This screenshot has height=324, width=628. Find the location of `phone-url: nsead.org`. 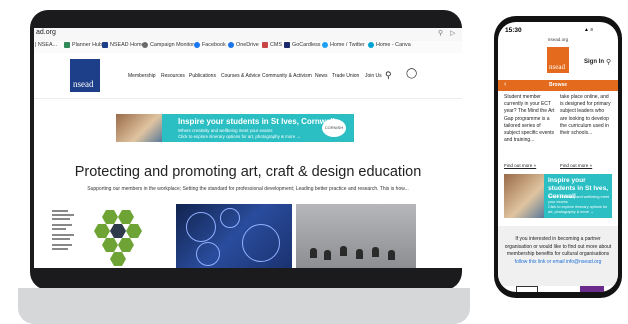

phone-url: nsead.org is located at coordinates (558, 39).